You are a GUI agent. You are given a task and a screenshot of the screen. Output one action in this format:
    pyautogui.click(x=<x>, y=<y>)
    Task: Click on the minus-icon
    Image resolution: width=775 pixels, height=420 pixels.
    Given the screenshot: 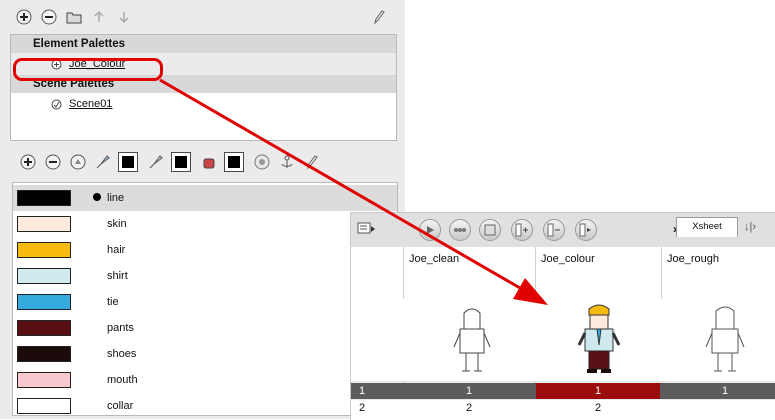 What is the action you would take?
    pyautogui.click(x=49, y=17)
    